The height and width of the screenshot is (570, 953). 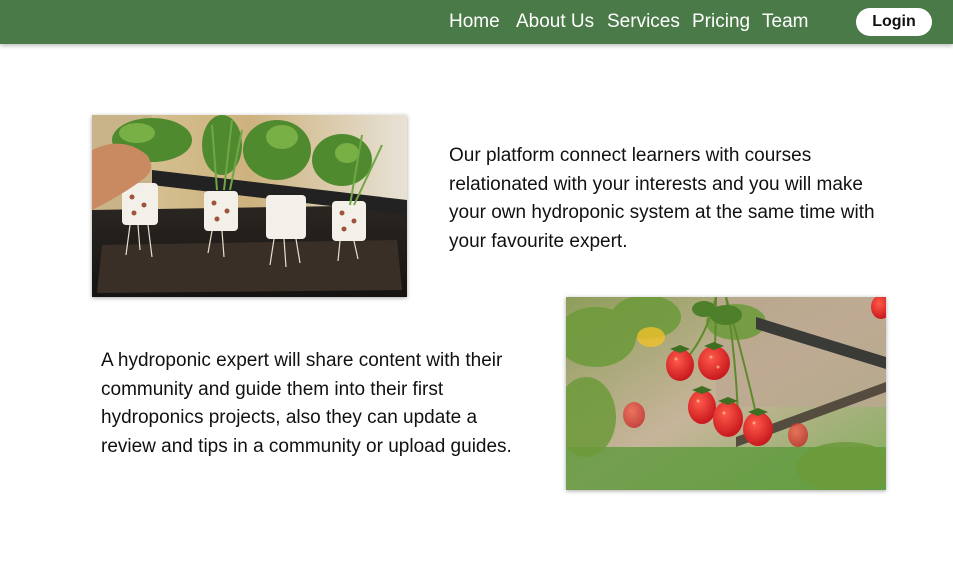 What do you see at coordinates (785, 22) in the screenshot?
I see `nav-team-link: Team` at bounding box center [785, 22].